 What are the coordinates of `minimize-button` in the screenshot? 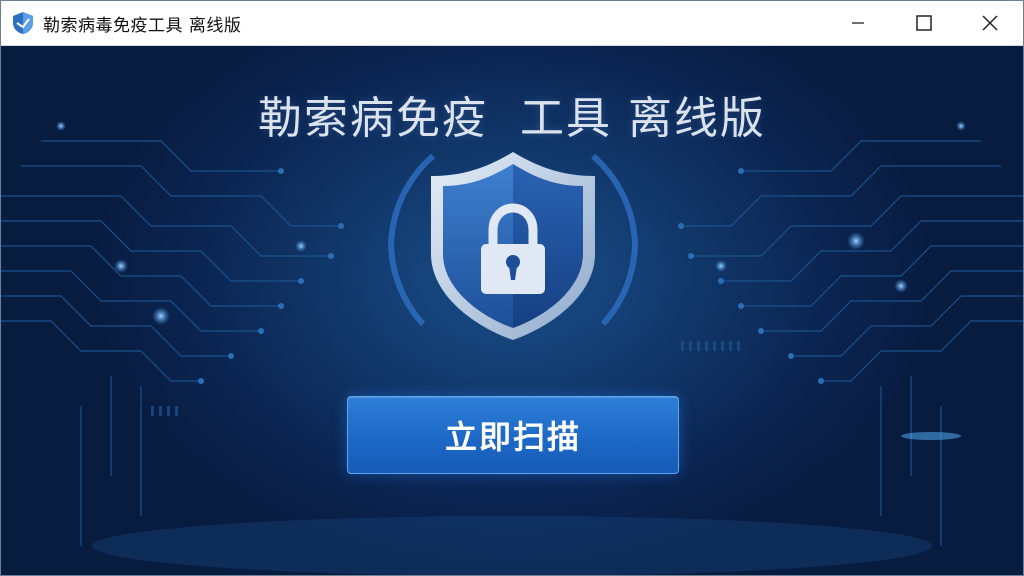 It's located at (858, 23).